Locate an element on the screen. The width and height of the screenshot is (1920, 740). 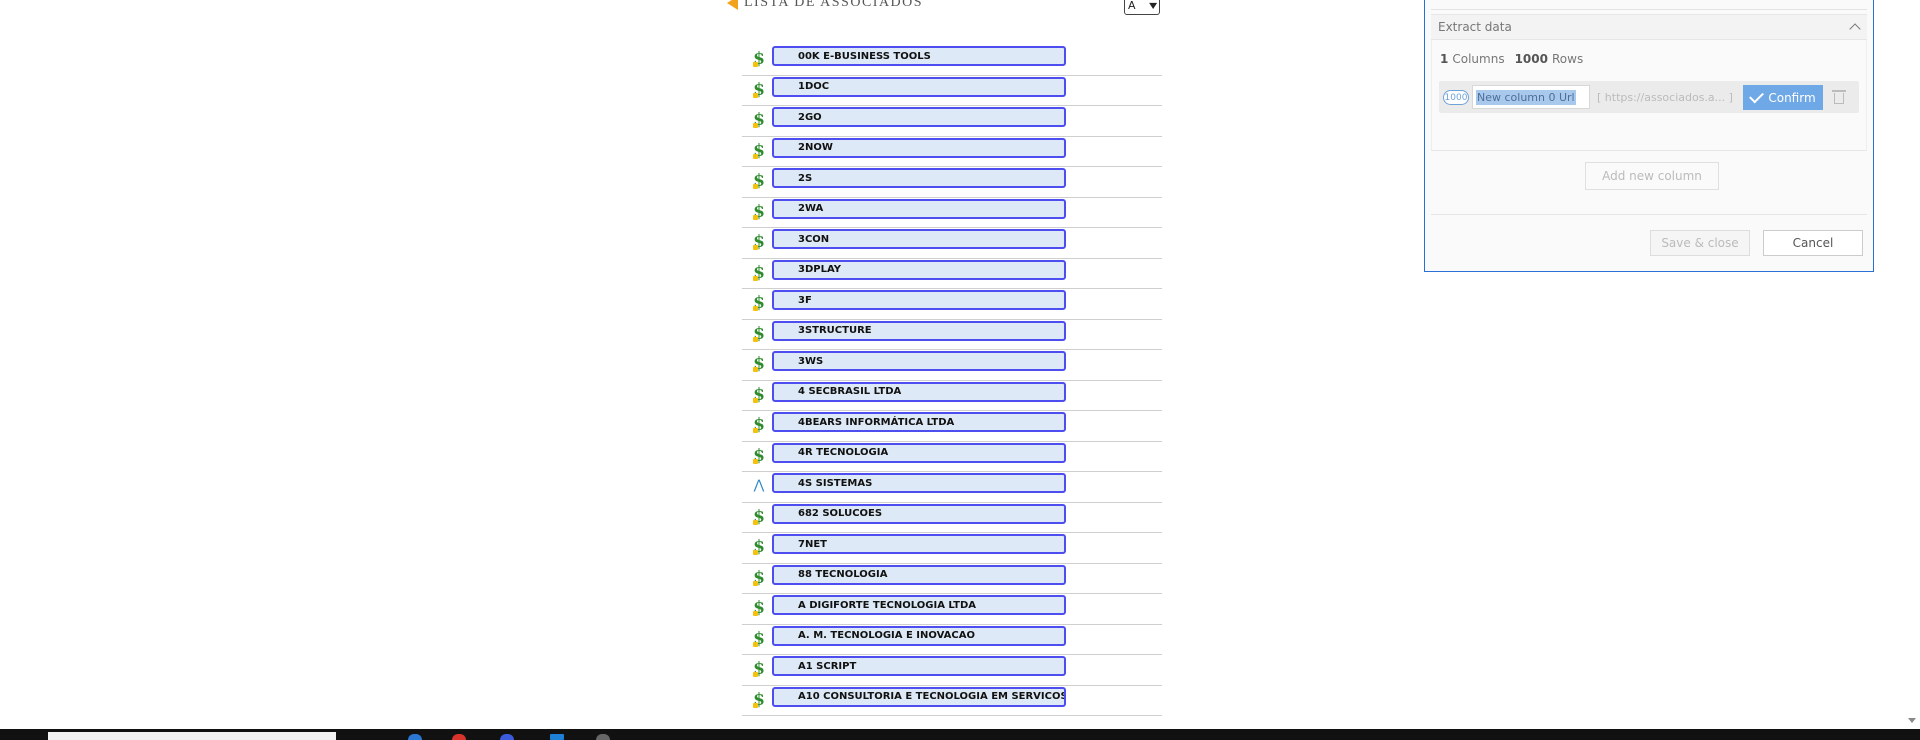
extraction-counts: 1 Columns 1000 Rows is located at coordinates (1511, 59).